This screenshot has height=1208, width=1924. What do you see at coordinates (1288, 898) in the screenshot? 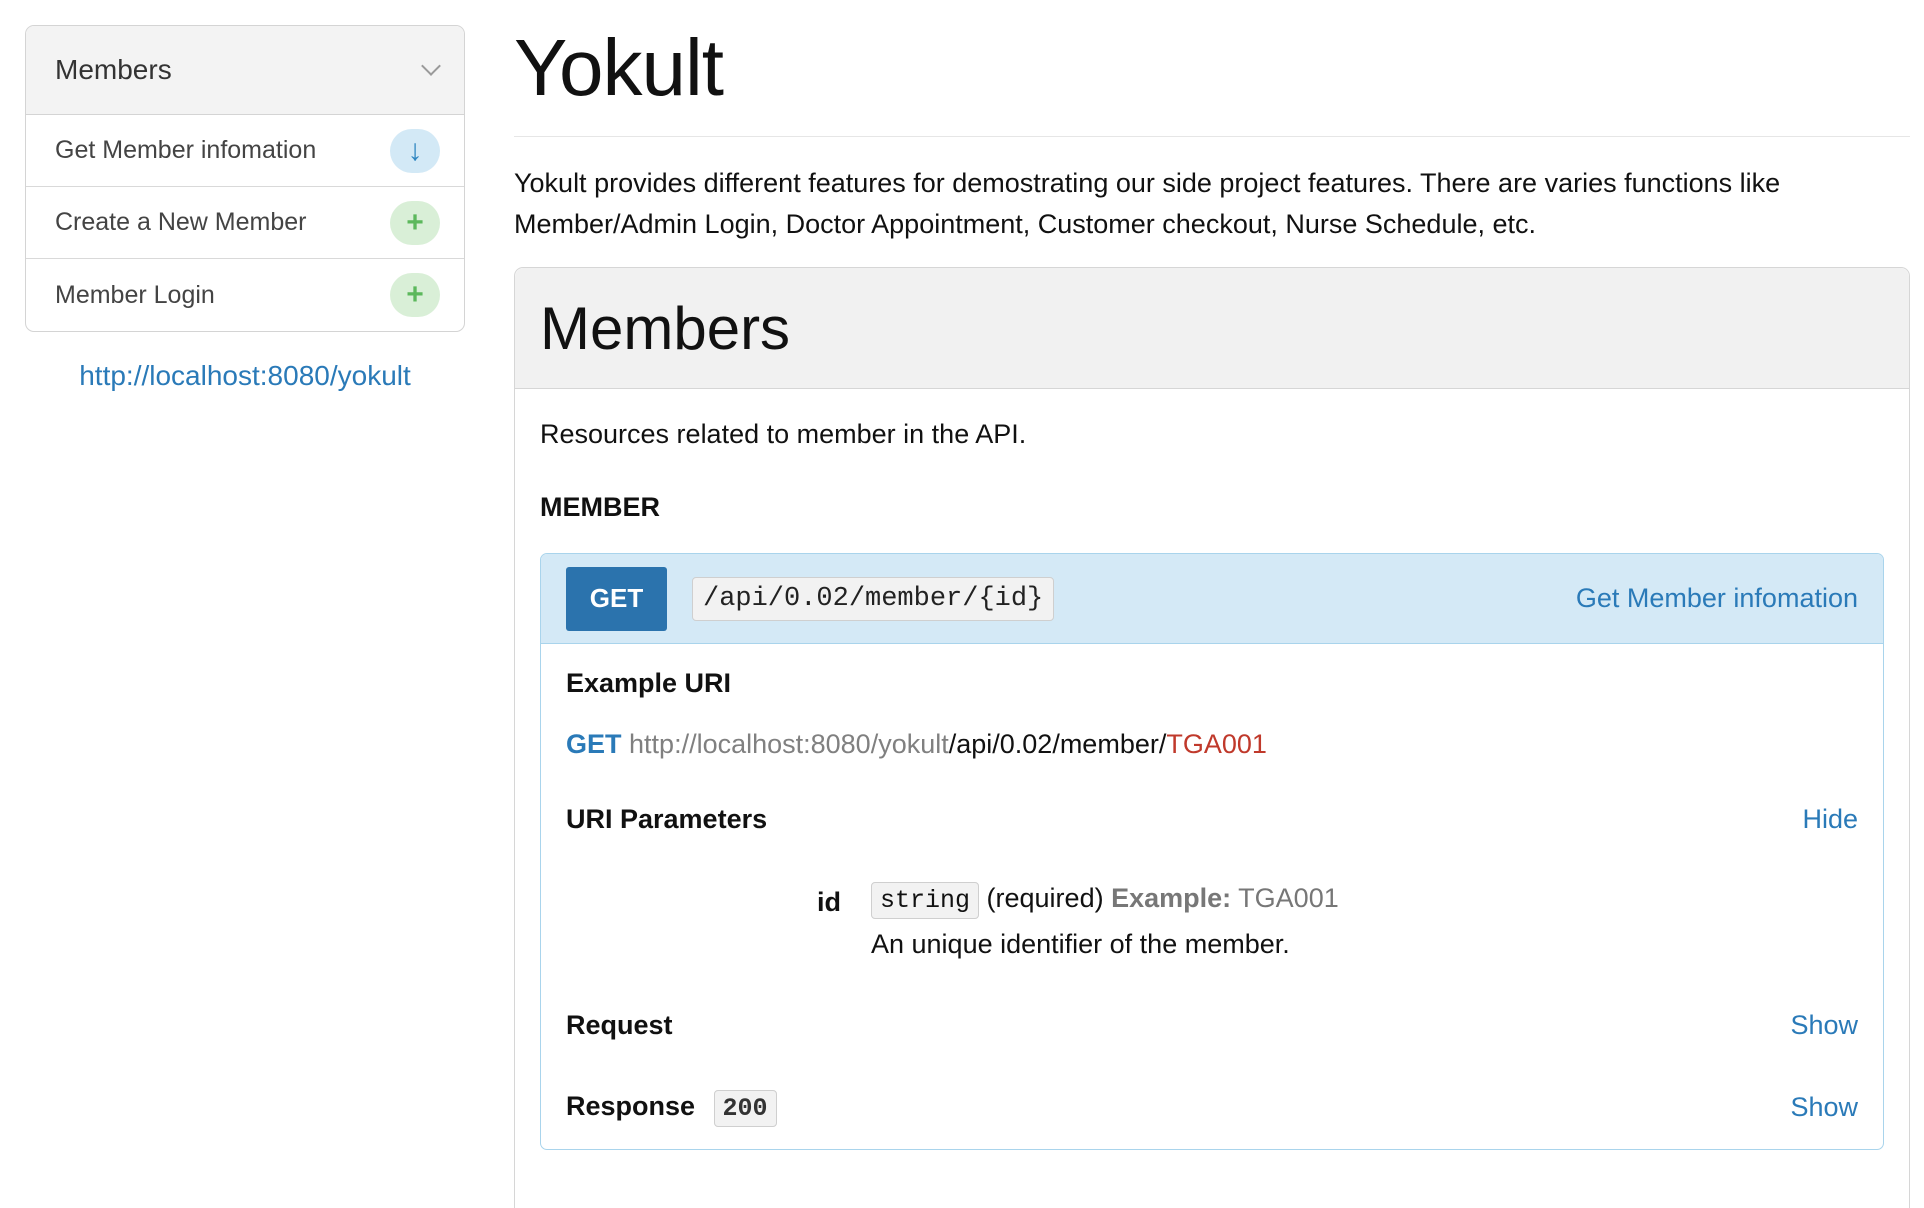
I see `param-example-value: TGA001` at bounding box center [1288, 898].